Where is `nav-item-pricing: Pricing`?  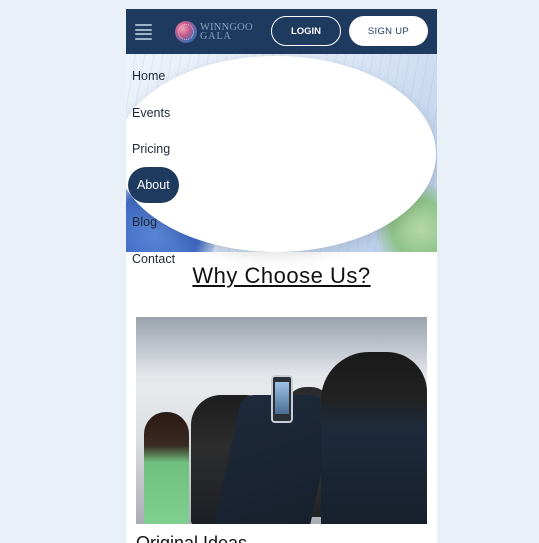 nav-item-pricing: Pricing is located at coordinates (151, 149).